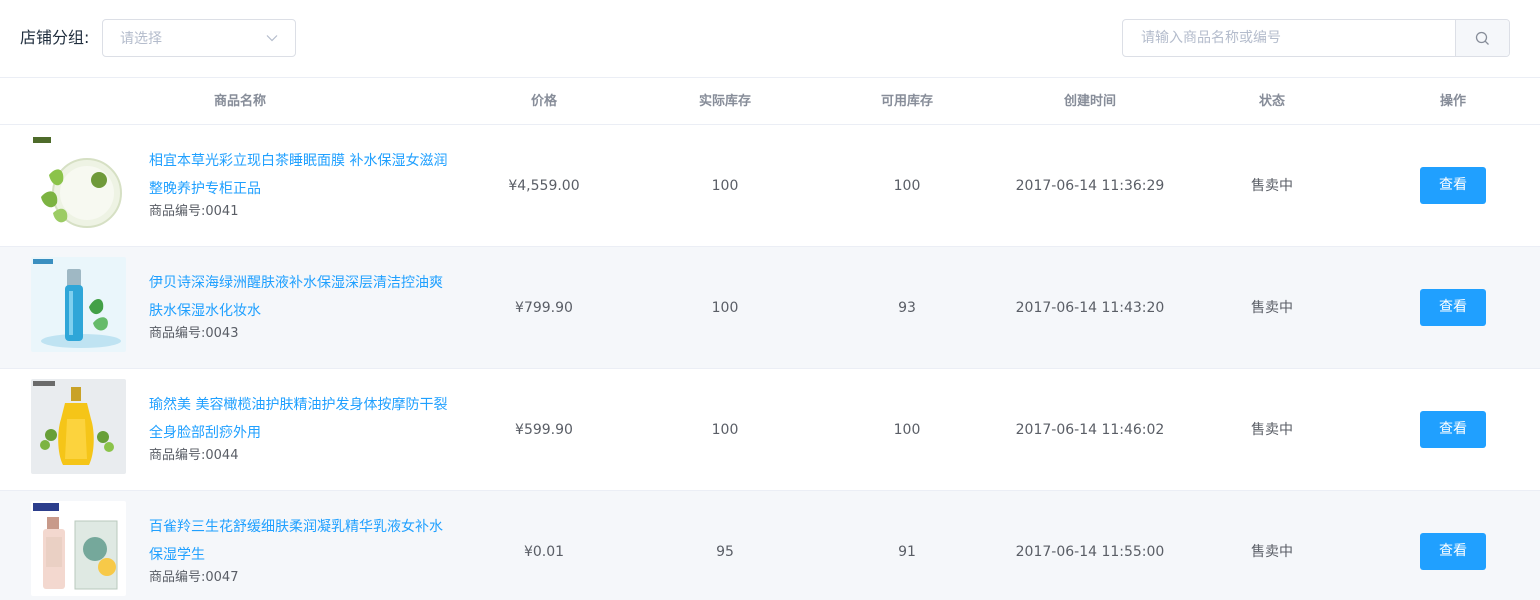  I want to click on product-code: 商品编号:0043, so click(194, 333).